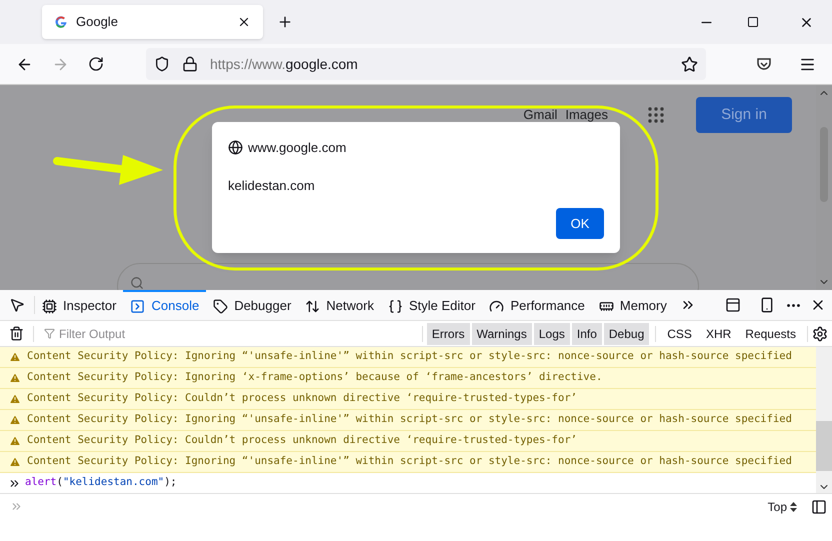 This screenshot has height=541, width=832. What do you see at coordinates (164, 305) in the screenshot?
I see `devtools-tab: Console` at bounding box center [164, 305].